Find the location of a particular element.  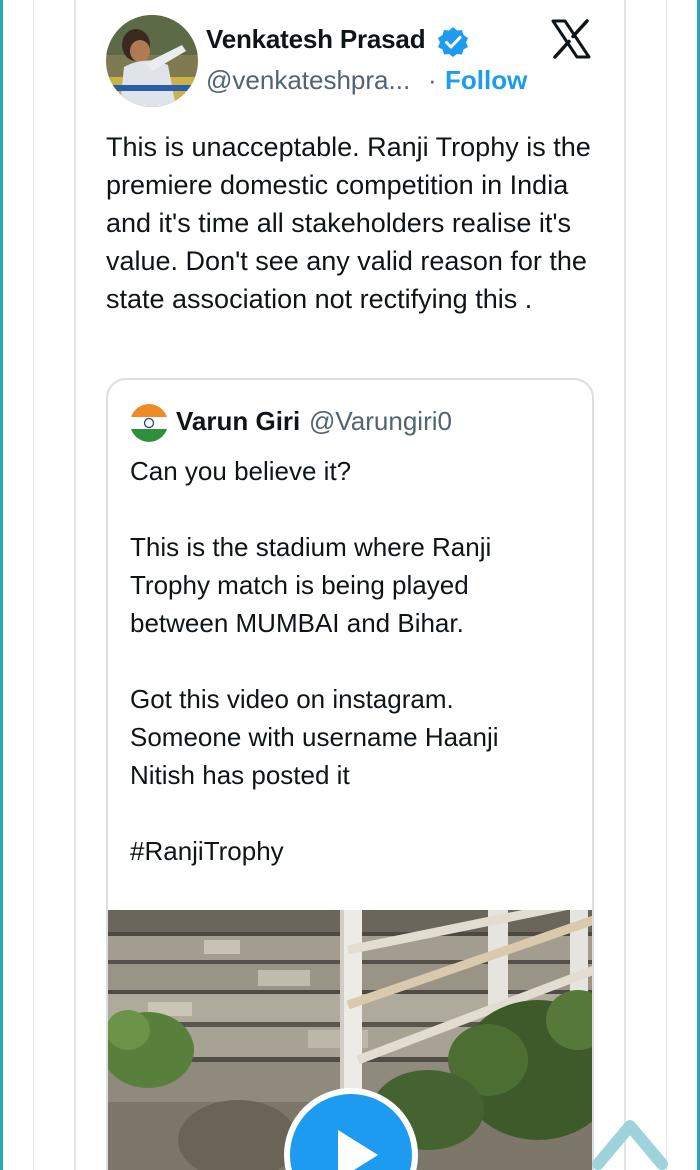

play-icon is located at coordinates (358, 1150).